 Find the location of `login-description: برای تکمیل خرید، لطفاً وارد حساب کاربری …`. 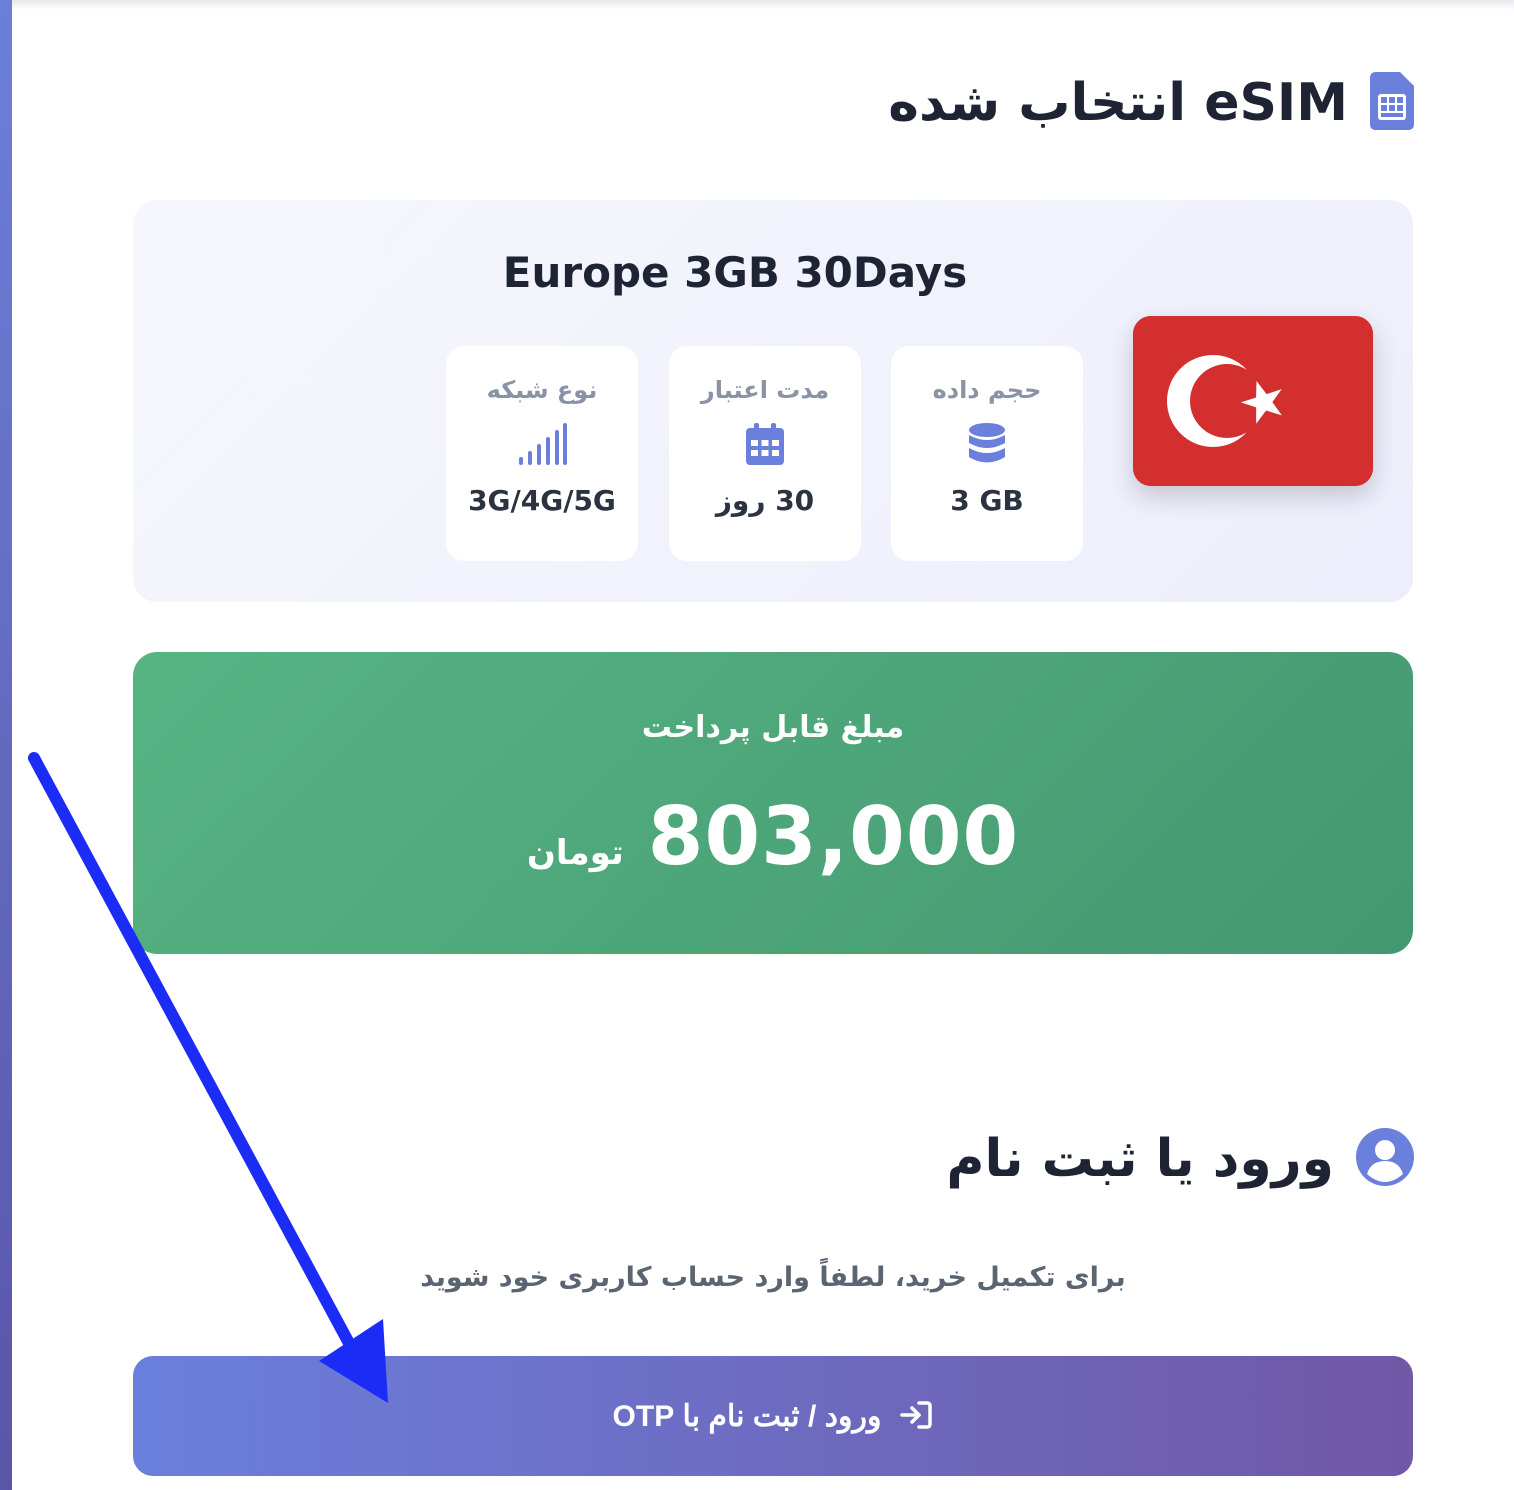

login-description: برای تکمیل خرید، لطفاً وارد حساب کاربری … is located at coordinates (773, 1277).